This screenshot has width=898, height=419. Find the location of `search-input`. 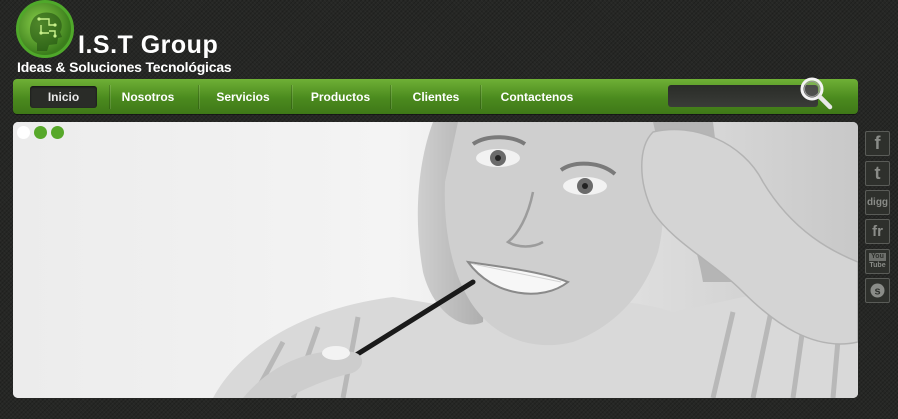

search-input is located at coordinates (743, 96).